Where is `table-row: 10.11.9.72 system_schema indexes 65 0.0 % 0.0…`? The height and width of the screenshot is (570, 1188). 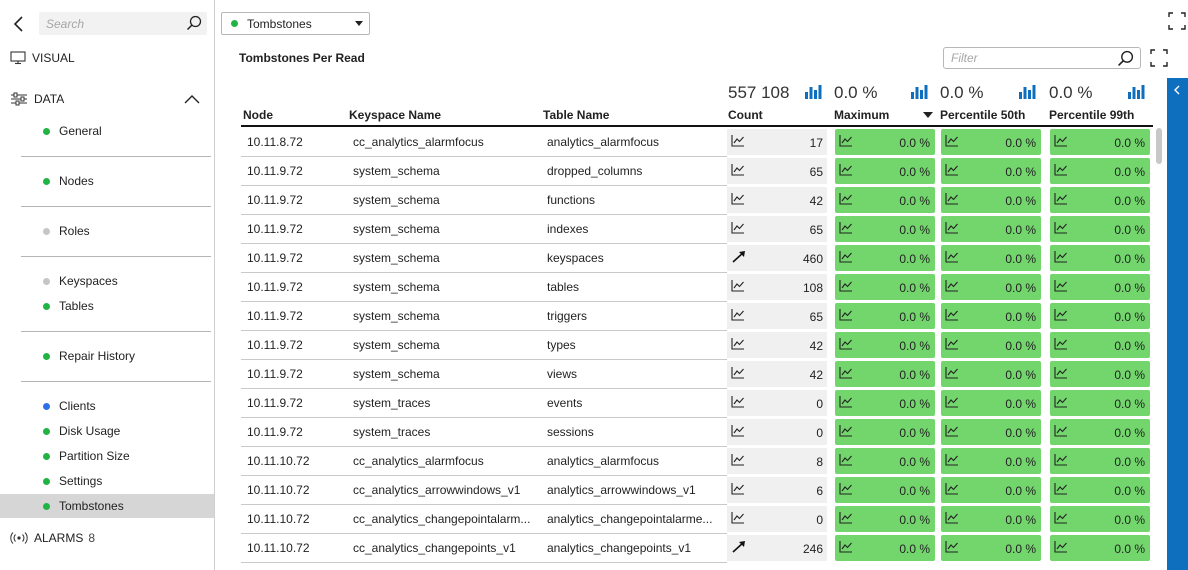
table-row: 10.11.9.72 system_schema indexes 65 0.0 % 0.0… is located at coordinates (697, 229).